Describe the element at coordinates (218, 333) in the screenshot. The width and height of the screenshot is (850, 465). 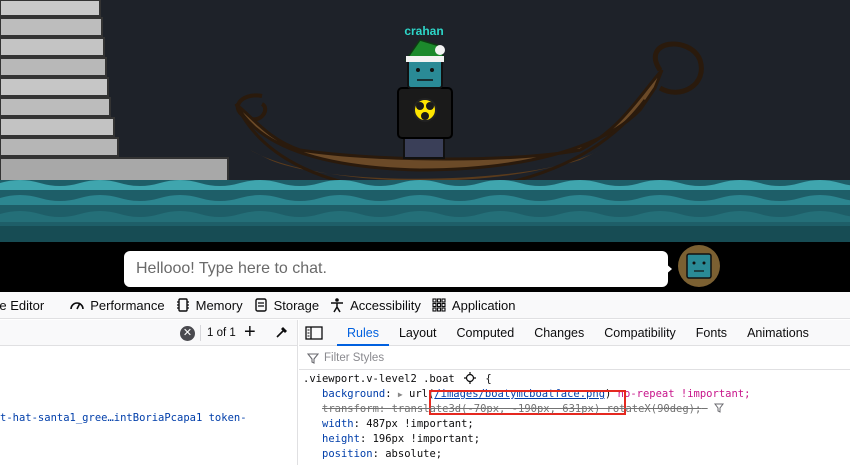
I see `search-match-count: 1 of 1` at that location.